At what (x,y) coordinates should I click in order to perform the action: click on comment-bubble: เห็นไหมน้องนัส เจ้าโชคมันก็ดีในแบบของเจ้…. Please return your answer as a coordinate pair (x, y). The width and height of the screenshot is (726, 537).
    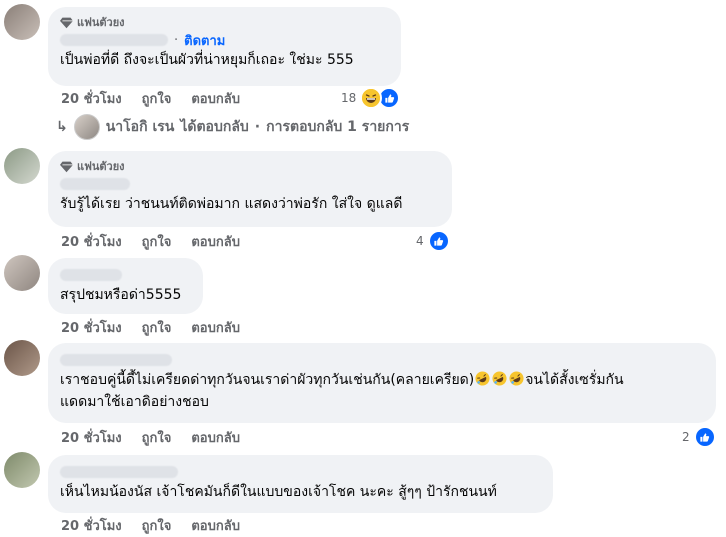
    Looking at the image, I should click on (300, 484).